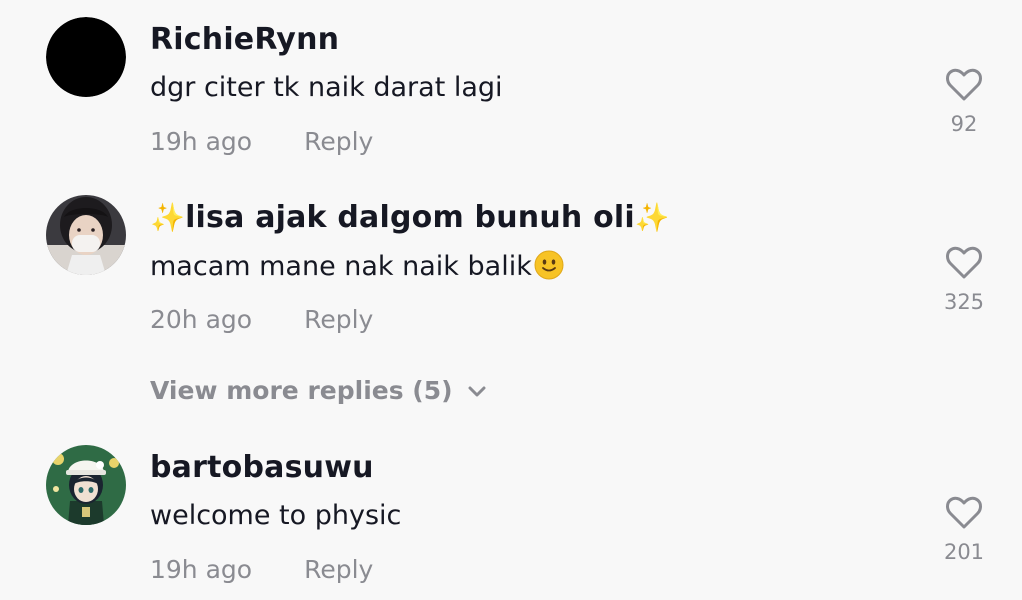  What do you see at coordinates (301, 390) in the screenshot?
I see `view-more-replies-label: View more replies (5)` at bounding box center [301, 390].